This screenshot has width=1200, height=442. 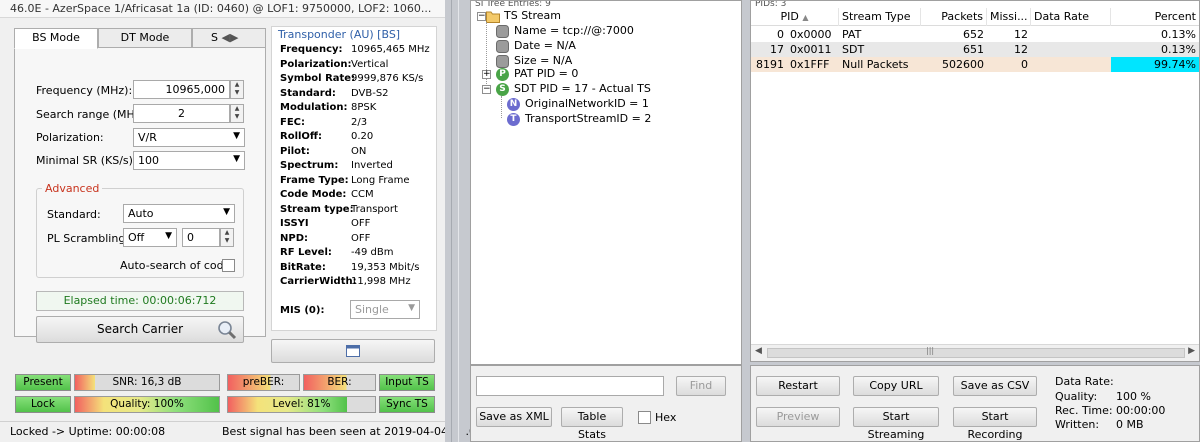 What do you see at coordinates (798, 417) in the screenshot?
I see `preview-button: Preview` at bounding box center [798, 417].